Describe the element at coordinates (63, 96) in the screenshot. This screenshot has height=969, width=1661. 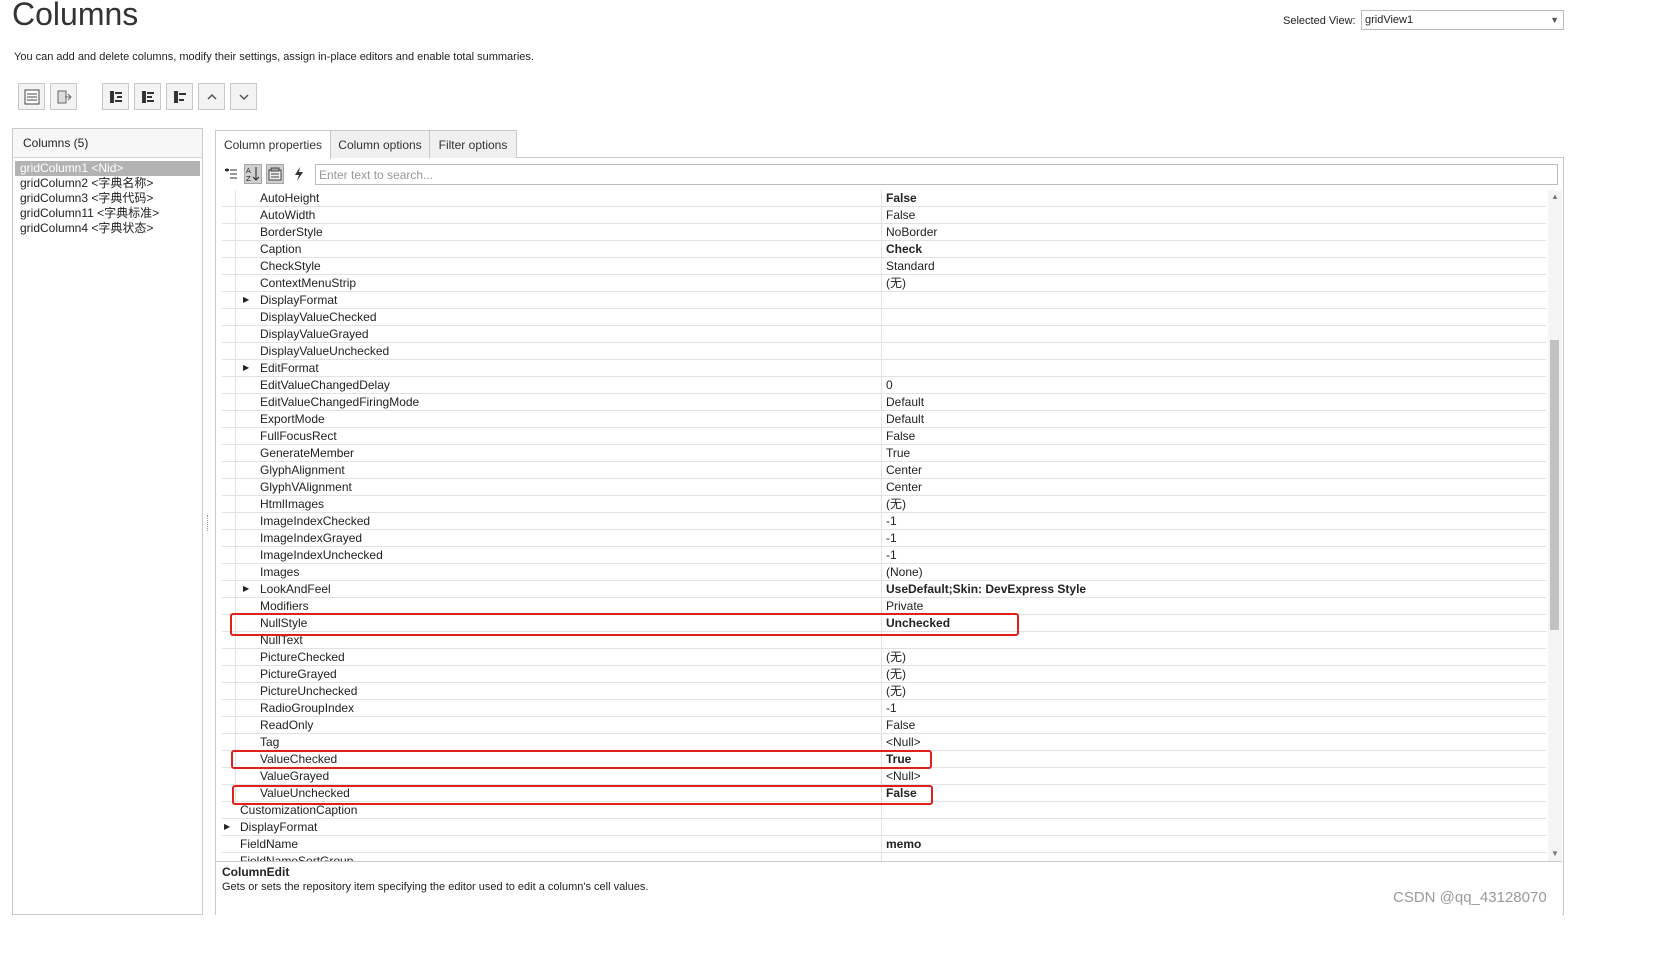
I see `retrieve-fields-button` at that location.